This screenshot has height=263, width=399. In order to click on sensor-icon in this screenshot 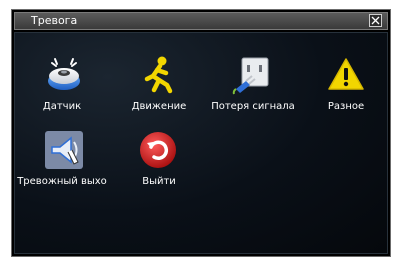, I will do `click(64, 74)`.